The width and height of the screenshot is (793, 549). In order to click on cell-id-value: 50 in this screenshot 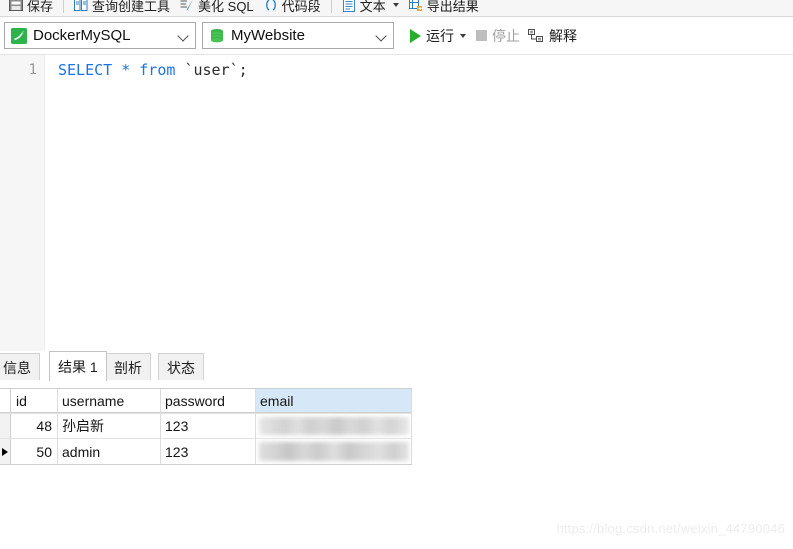, I will do `click(44, 451)`.